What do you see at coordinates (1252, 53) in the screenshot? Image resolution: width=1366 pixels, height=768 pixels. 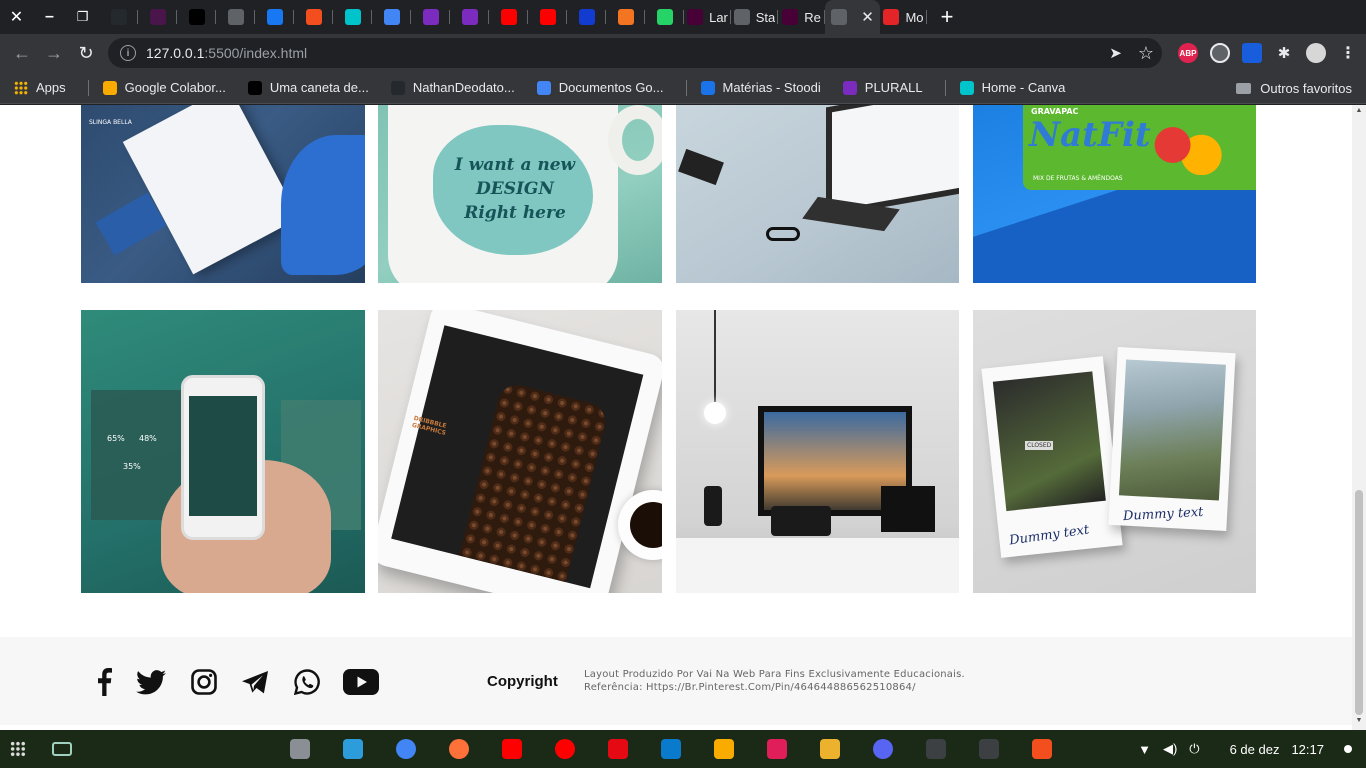 I see `bitwarden-icon` at bounding box center [1252, 53].